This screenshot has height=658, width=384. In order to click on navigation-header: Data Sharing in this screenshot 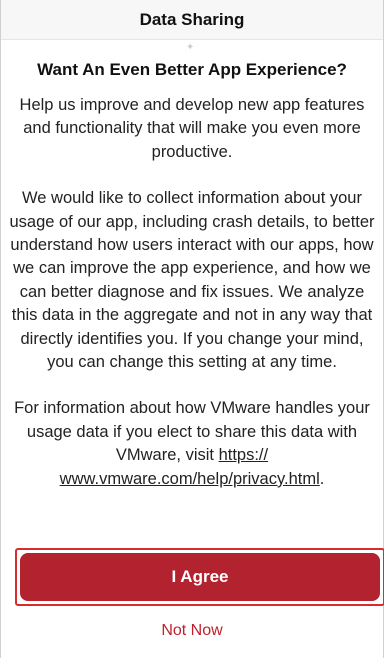, I will do `click(192, 20)`.